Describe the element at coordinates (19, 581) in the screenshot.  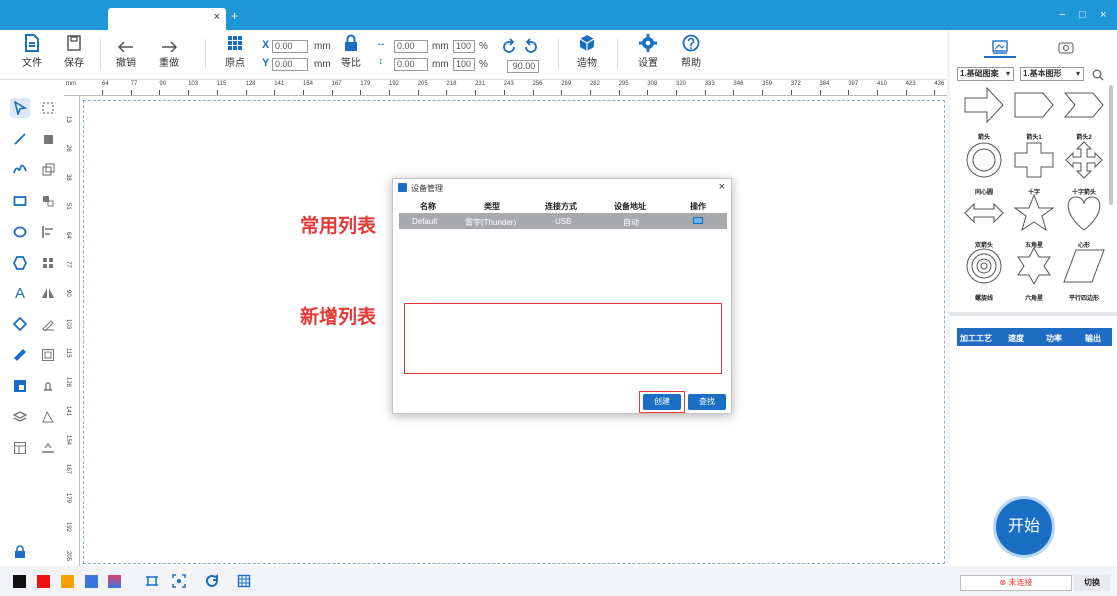
I see `color-swatch-black` at that location.